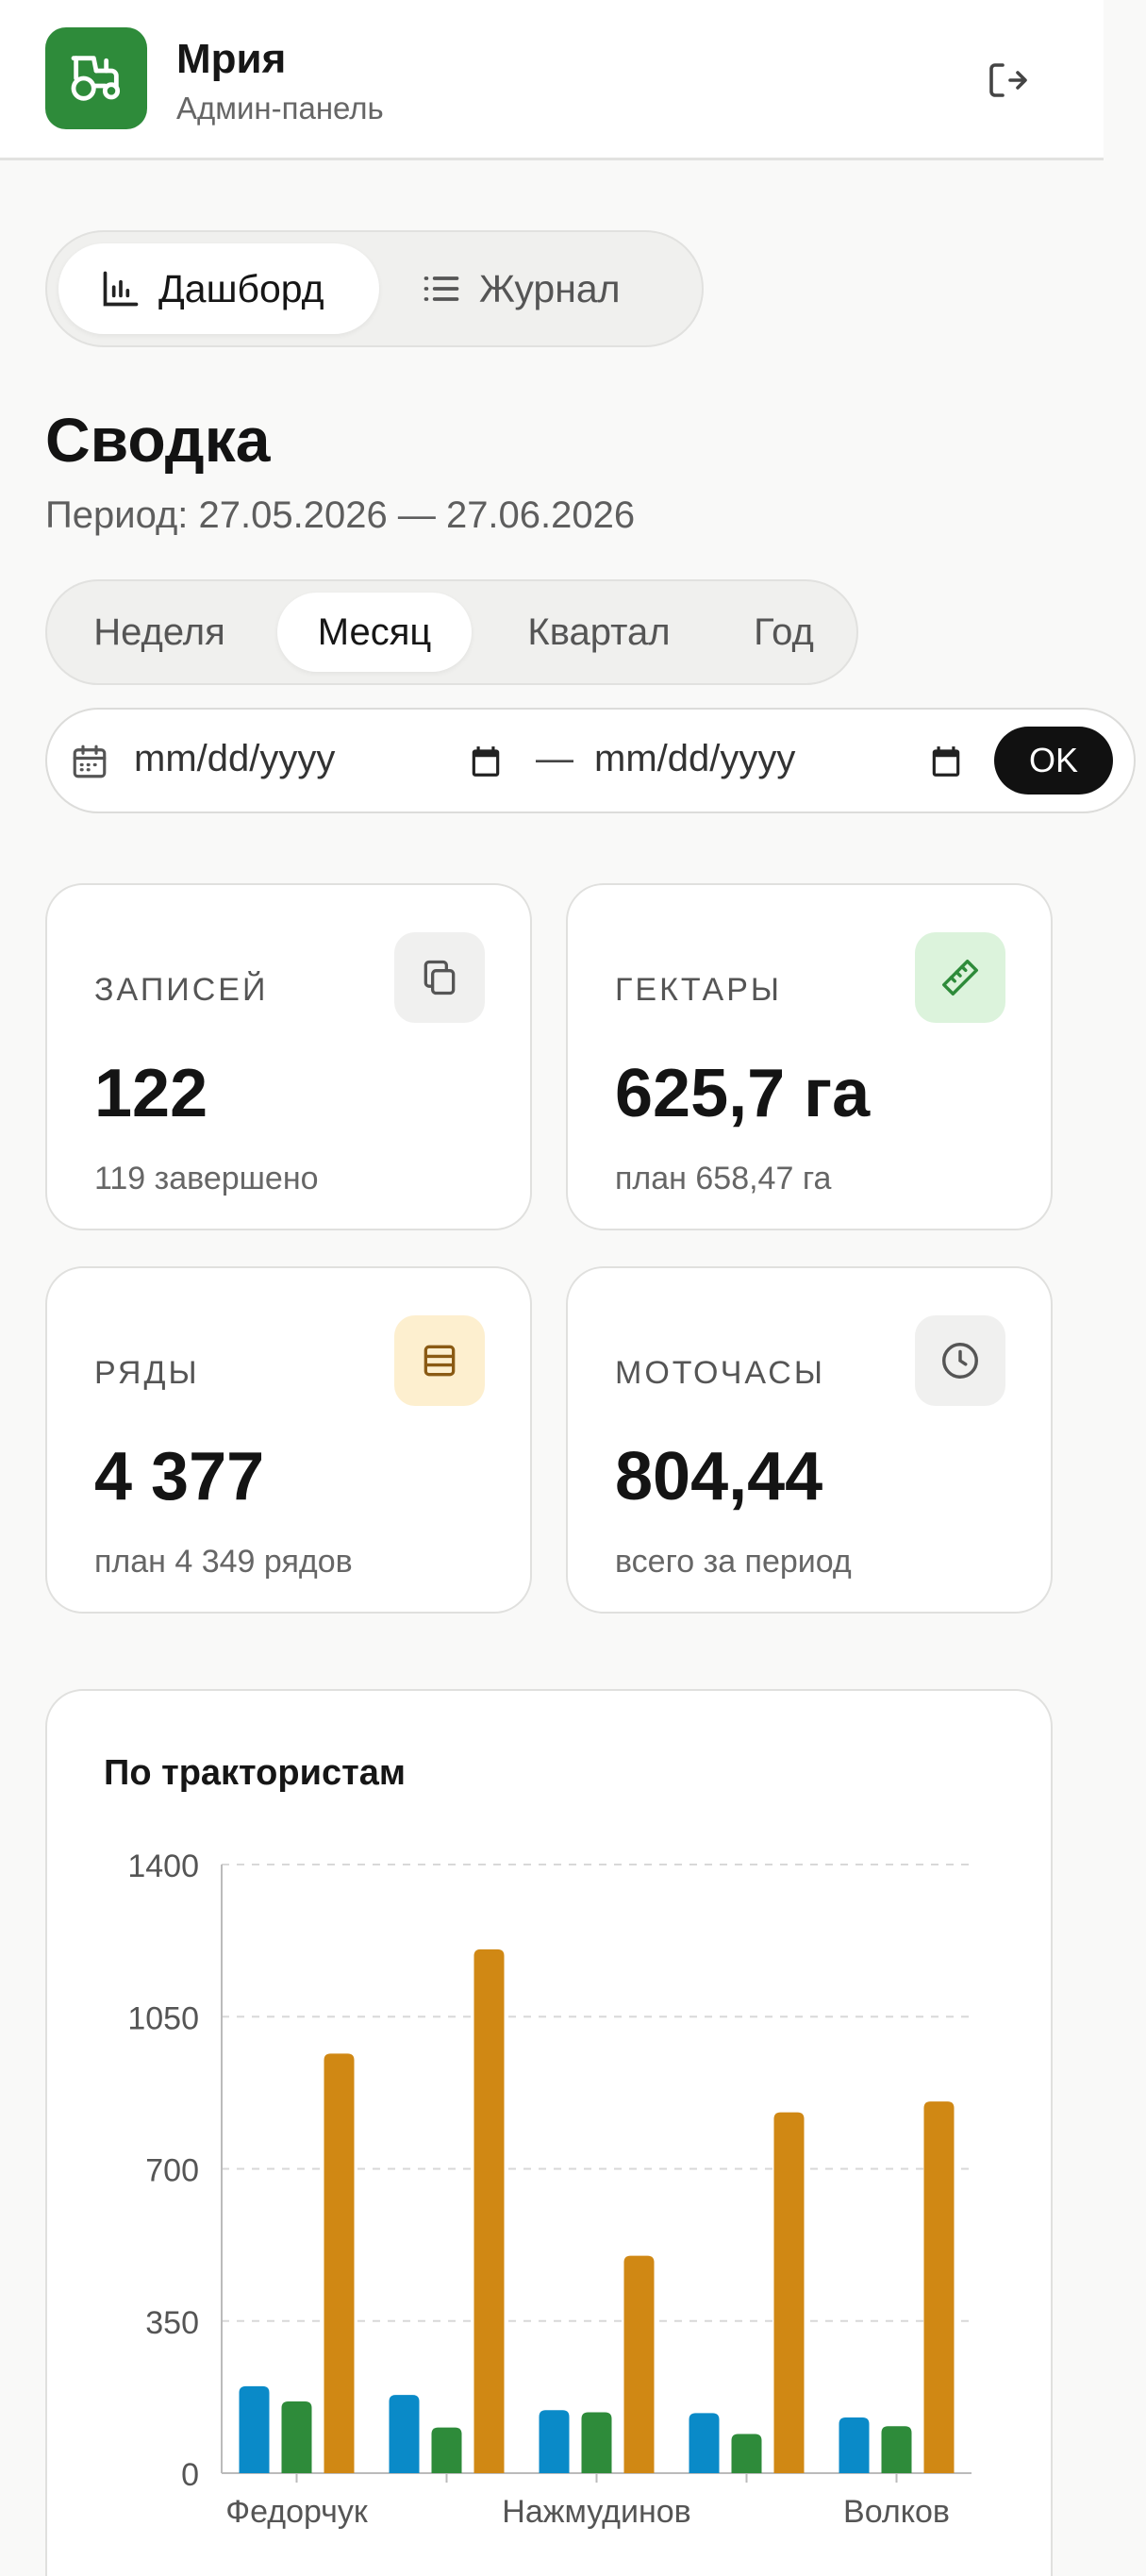  What do you see at coordinates (297, 2512) in the screenshot?
I see `x-tick-label: Федорчук` at bounding box center [297, 2512].